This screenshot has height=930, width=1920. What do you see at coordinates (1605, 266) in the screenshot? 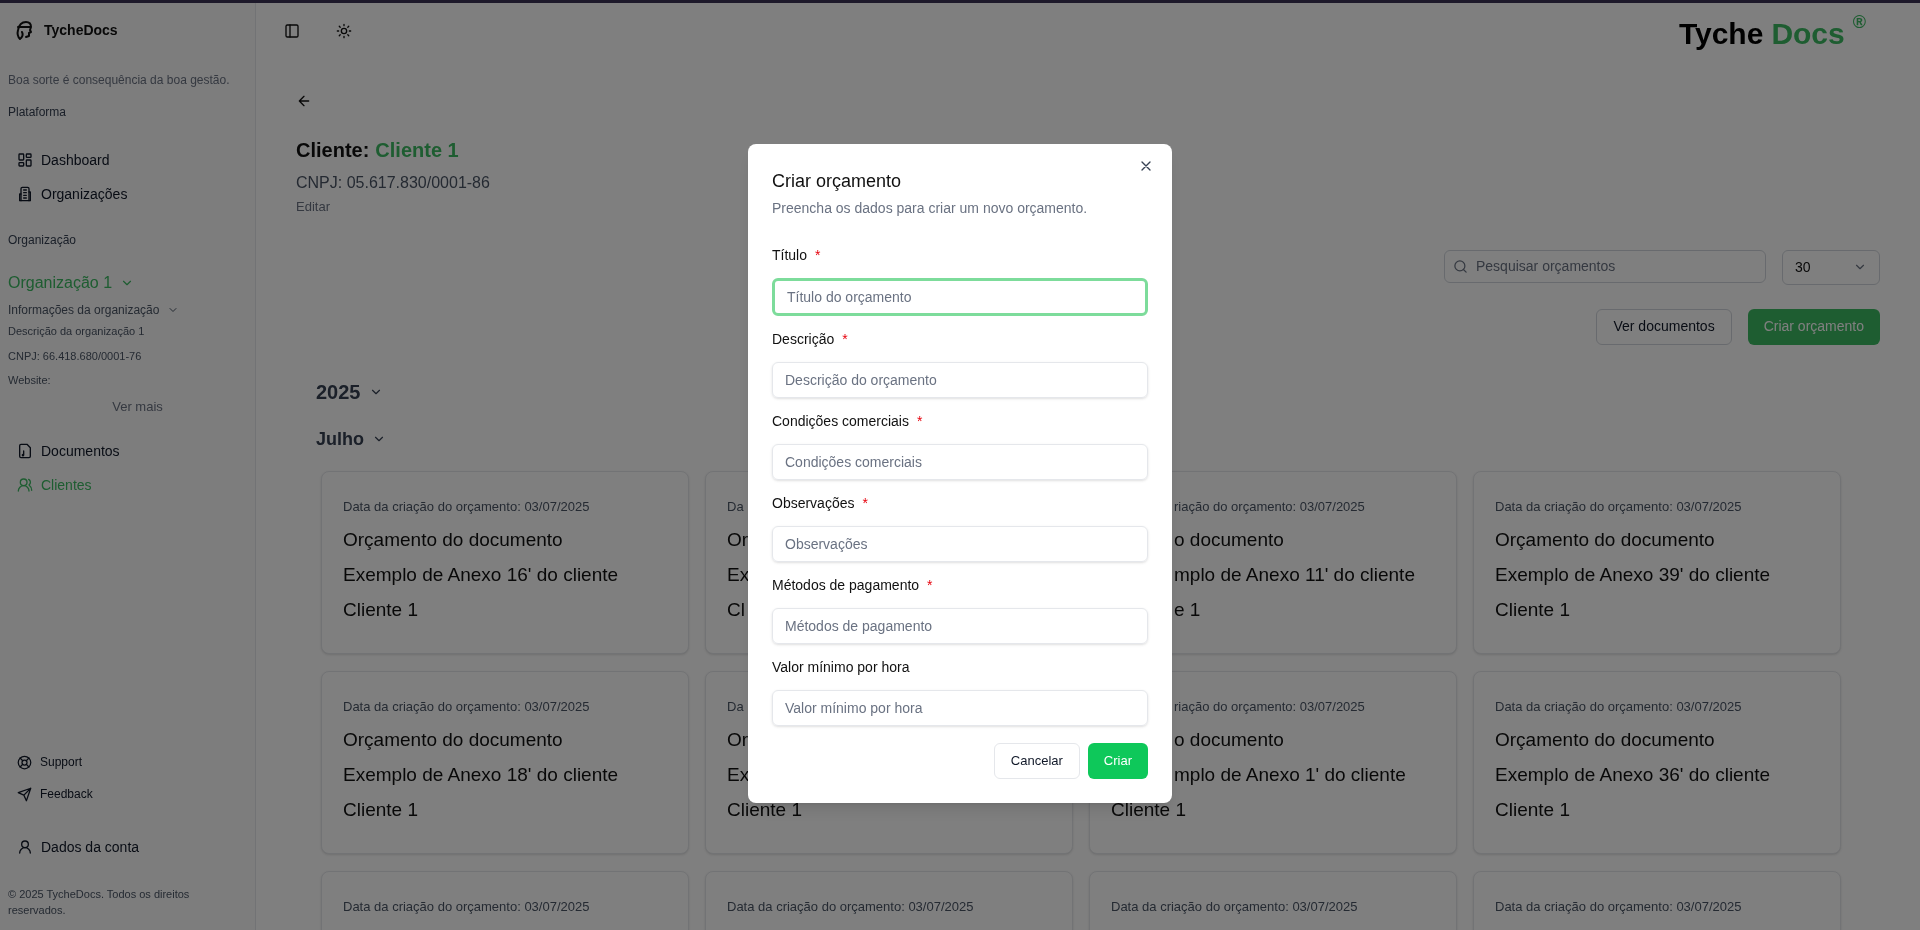
I see `search-field: Pesquisar orçamentos` at bounding box center [1605, 266].